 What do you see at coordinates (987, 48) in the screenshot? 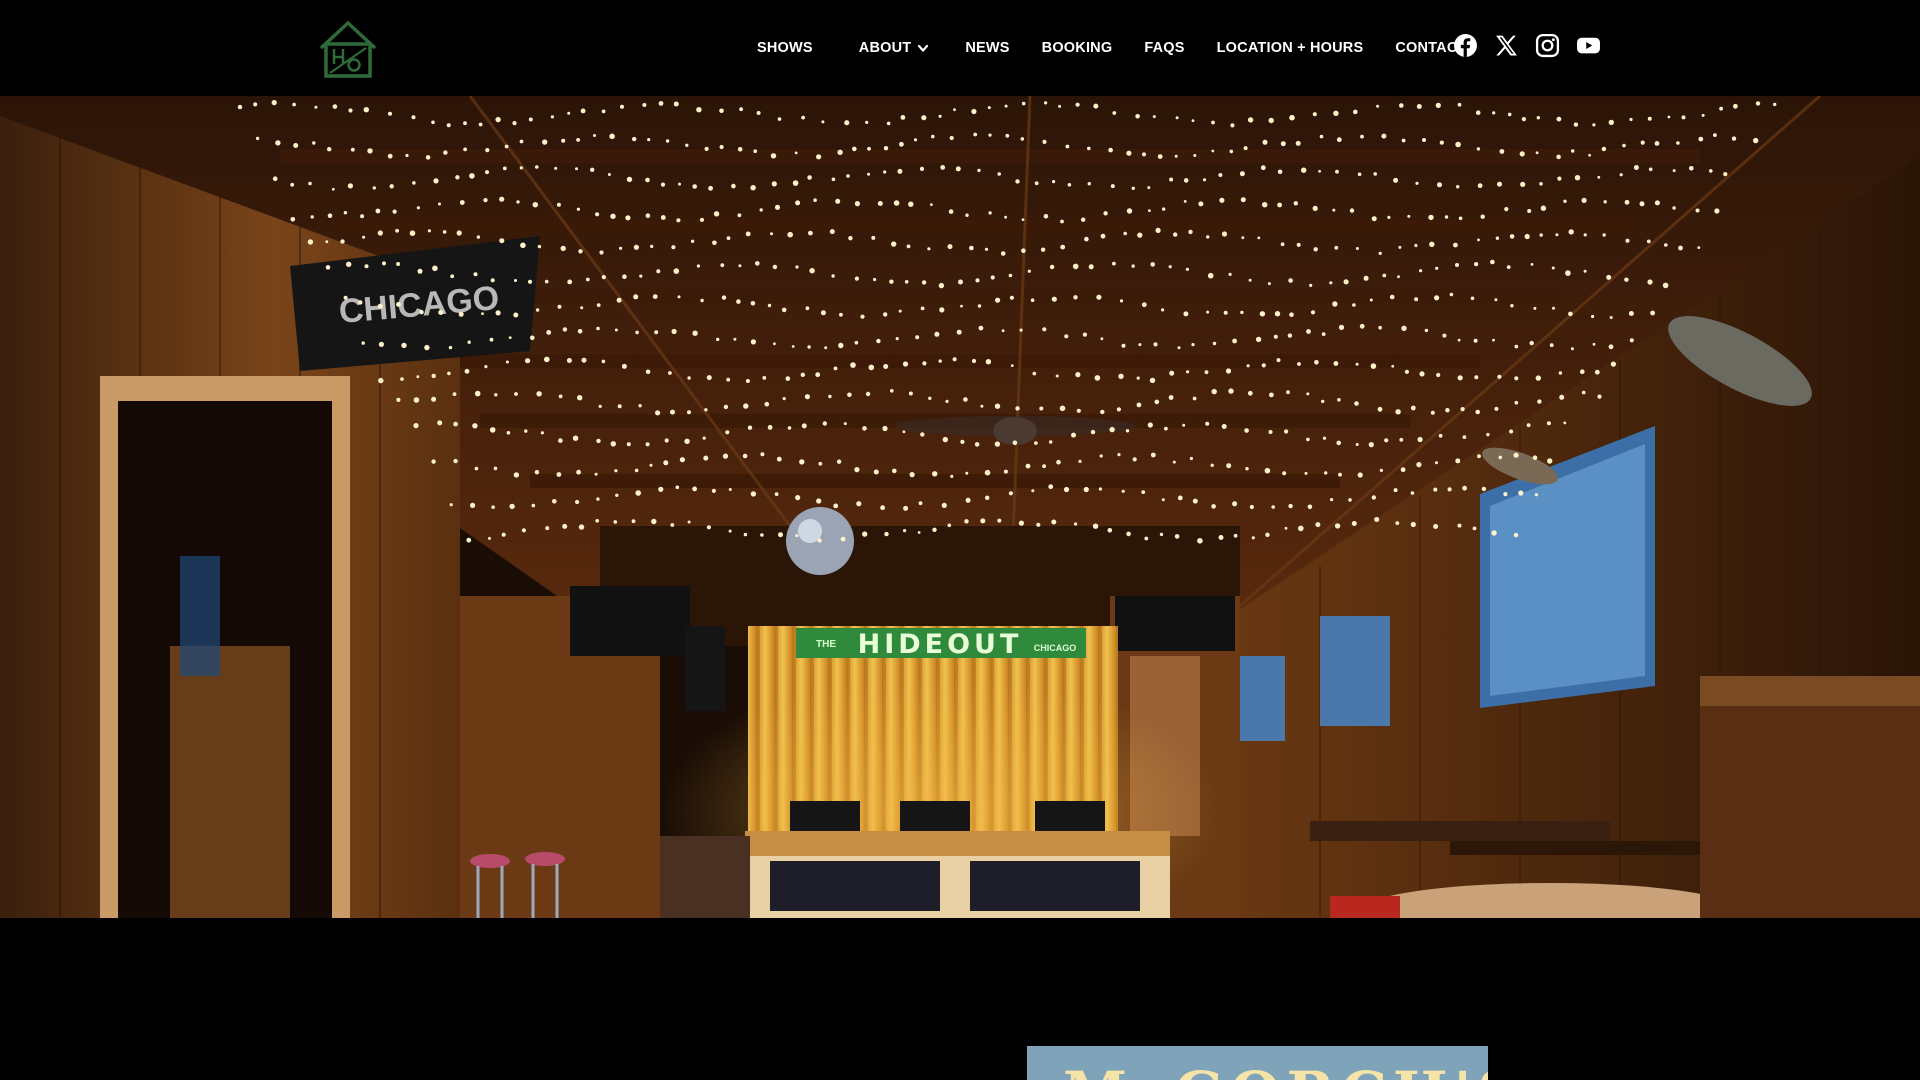
I see `nav-news: NEWS` at bounding box center [987, 48].